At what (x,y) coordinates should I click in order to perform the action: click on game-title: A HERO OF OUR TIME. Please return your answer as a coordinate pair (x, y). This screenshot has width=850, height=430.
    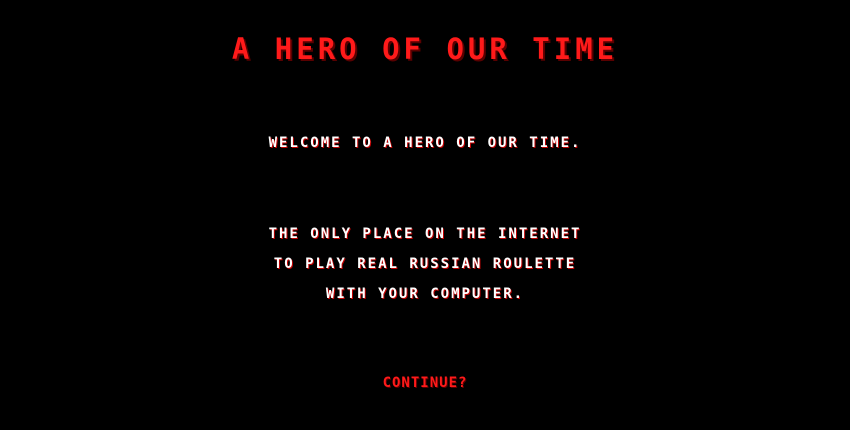
    Looking at the image, I should click on (425, 49).